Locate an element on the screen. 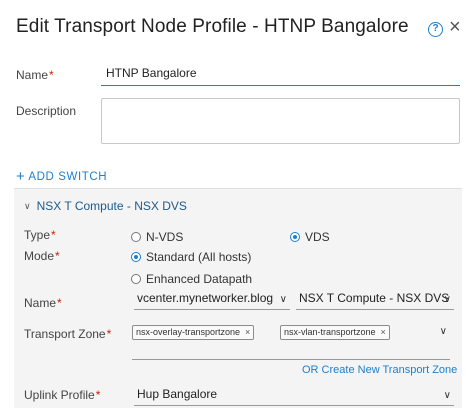 This screenshot has width=474, height=408. uplink-profile-label: Uplink Profile* is located at coordinates (62, 395).